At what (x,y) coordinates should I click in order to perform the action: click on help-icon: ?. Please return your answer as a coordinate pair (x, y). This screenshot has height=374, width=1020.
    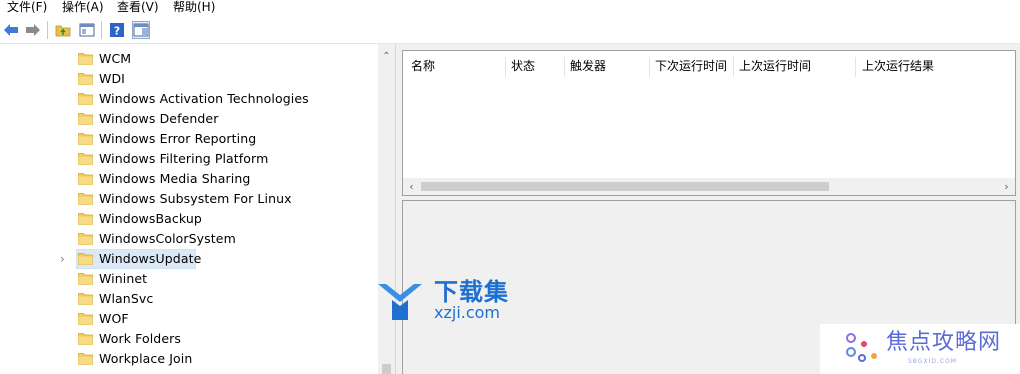
    Looking at the image, I should click on (117, 30).